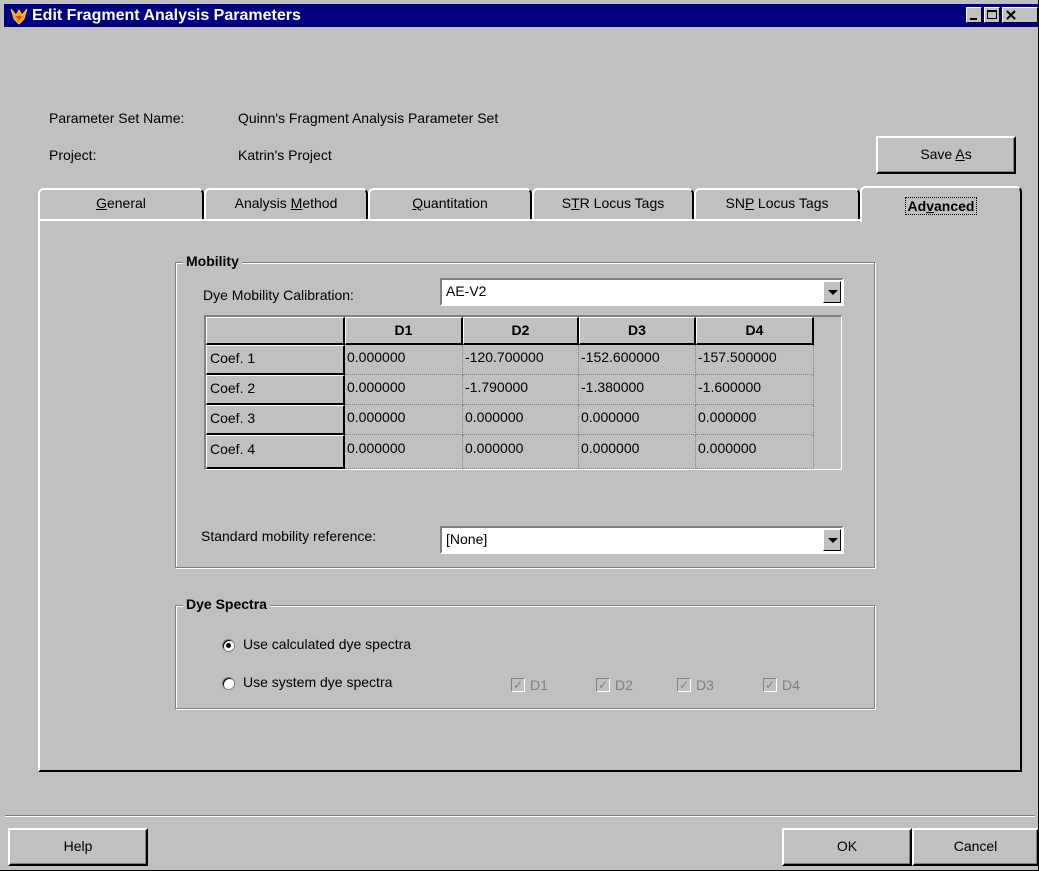 The width and height of the screenshot is (1039, 871). What do you see at coordinates (642, 540) in the screenshot?
I see `standard-mobility-reference-select: [None]` at bounding box center [642, 540].